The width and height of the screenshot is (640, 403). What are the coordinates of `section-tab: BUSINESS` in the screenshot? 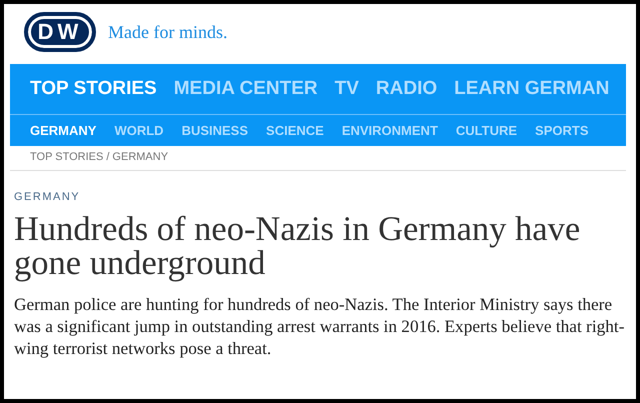 It's located at (215, 130).